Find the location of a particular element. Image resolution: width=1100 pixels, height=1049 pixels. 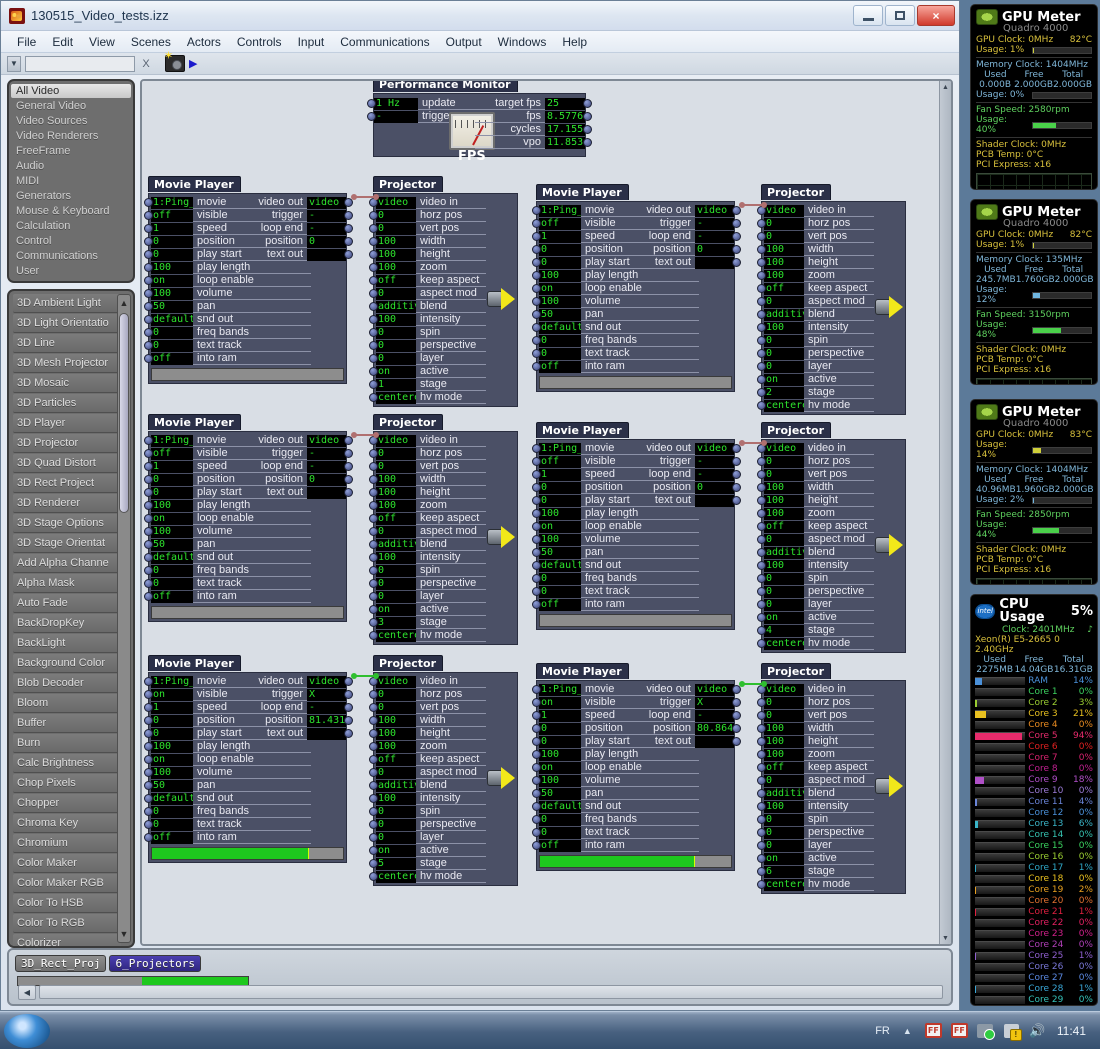

actor-item: 3D Projector is located at coordinates (67, 443).